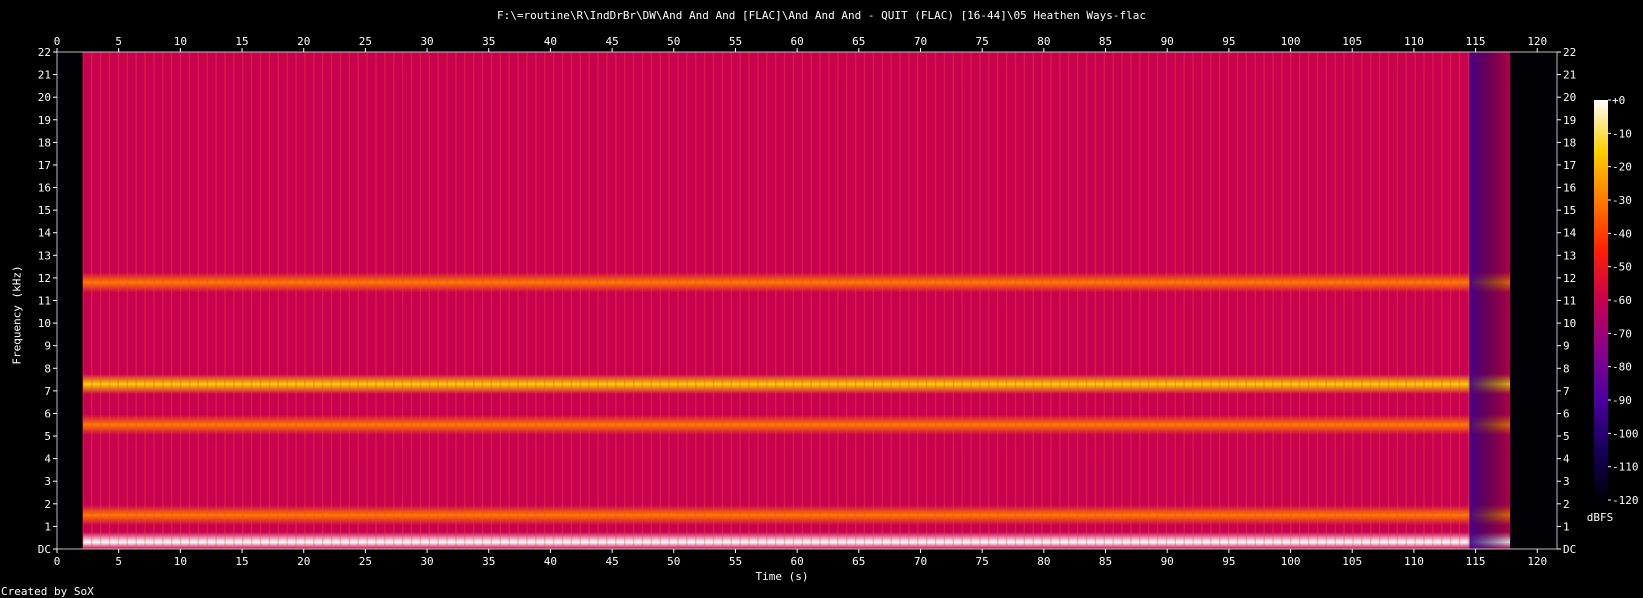  Describe the element at coordinates (1566, 391) in the screenshot. I see `y-tick-label-right: 7` at that location.